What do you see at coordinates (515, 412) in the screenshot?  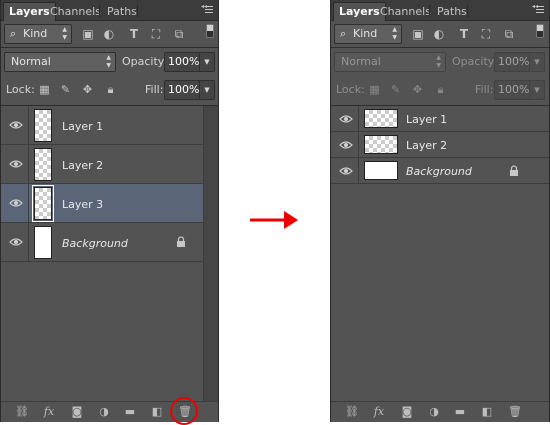 I see `trash-icon: 🗑︎` at bounding box center [515, 412].